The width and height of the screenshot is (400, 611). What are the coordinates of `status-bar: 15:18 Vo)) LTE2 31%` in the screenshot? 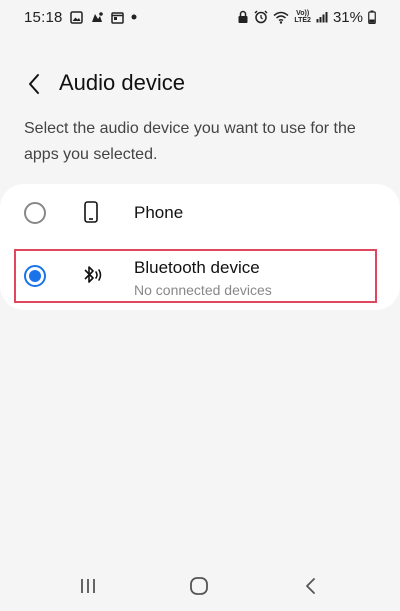 It's located at (200, 17).